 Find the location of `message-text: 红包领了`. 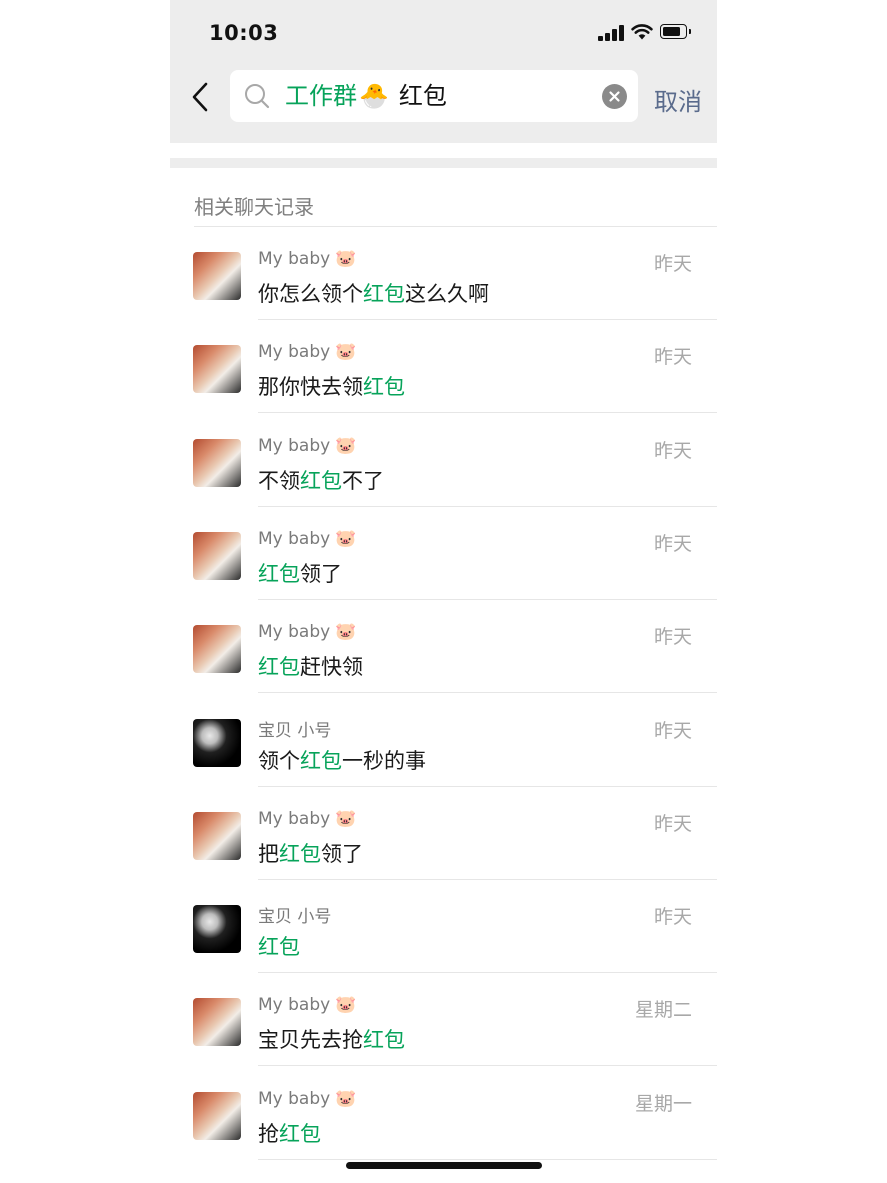

message-text: 红包领了 is located at coordinates (300, 573).